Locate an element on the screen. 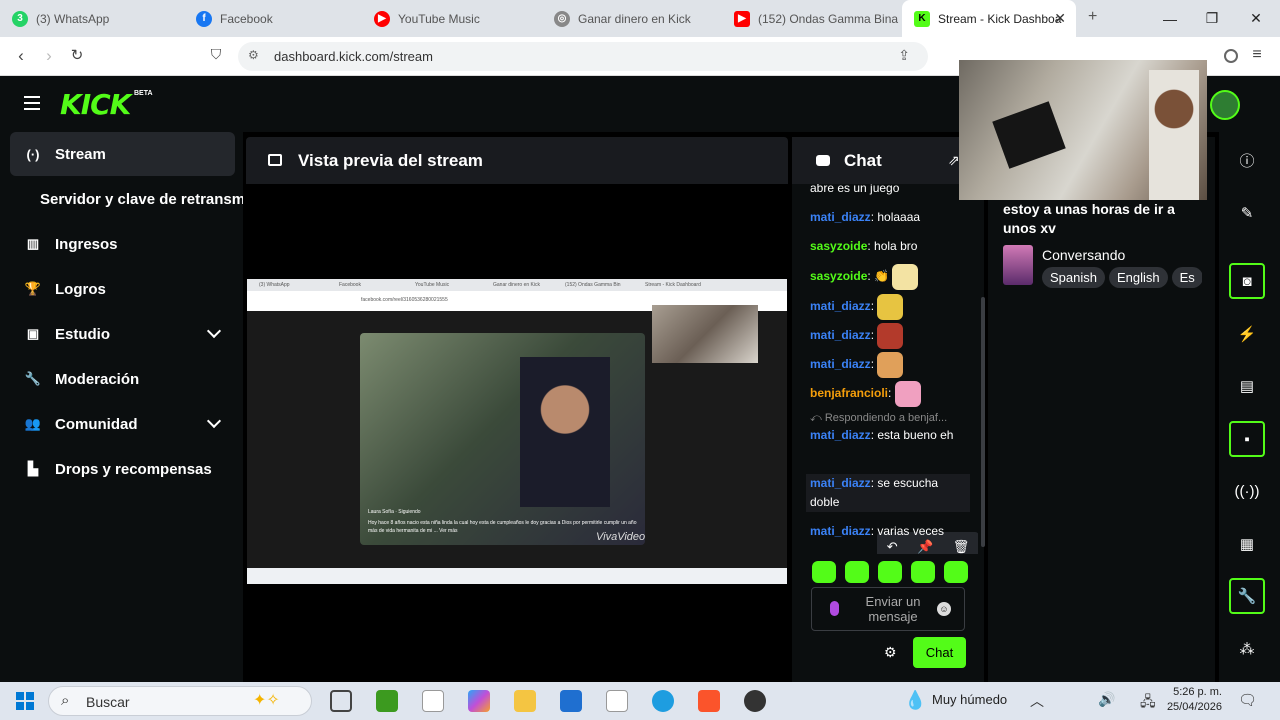  reload-button: ↻ is located at coordinates (77, 55).